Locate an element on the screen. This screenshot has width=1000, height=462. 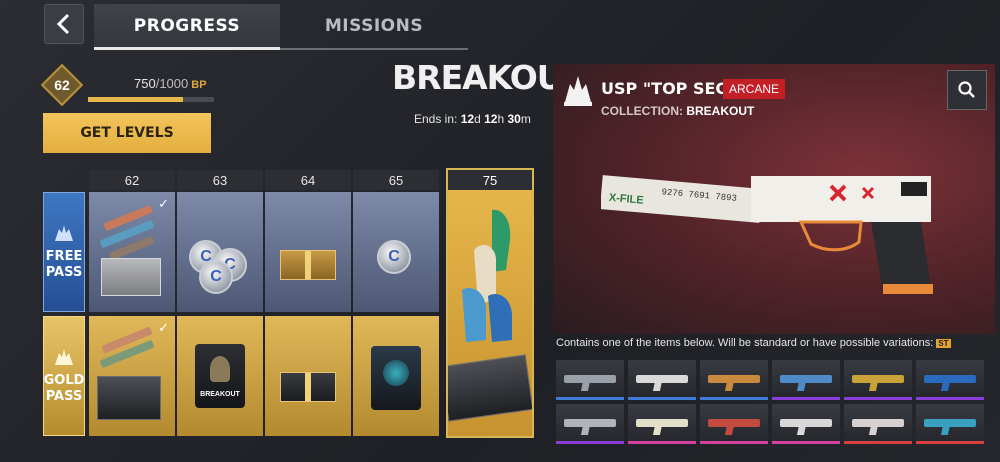
timer-minutes: 30 is located at coordinates (514, 119).